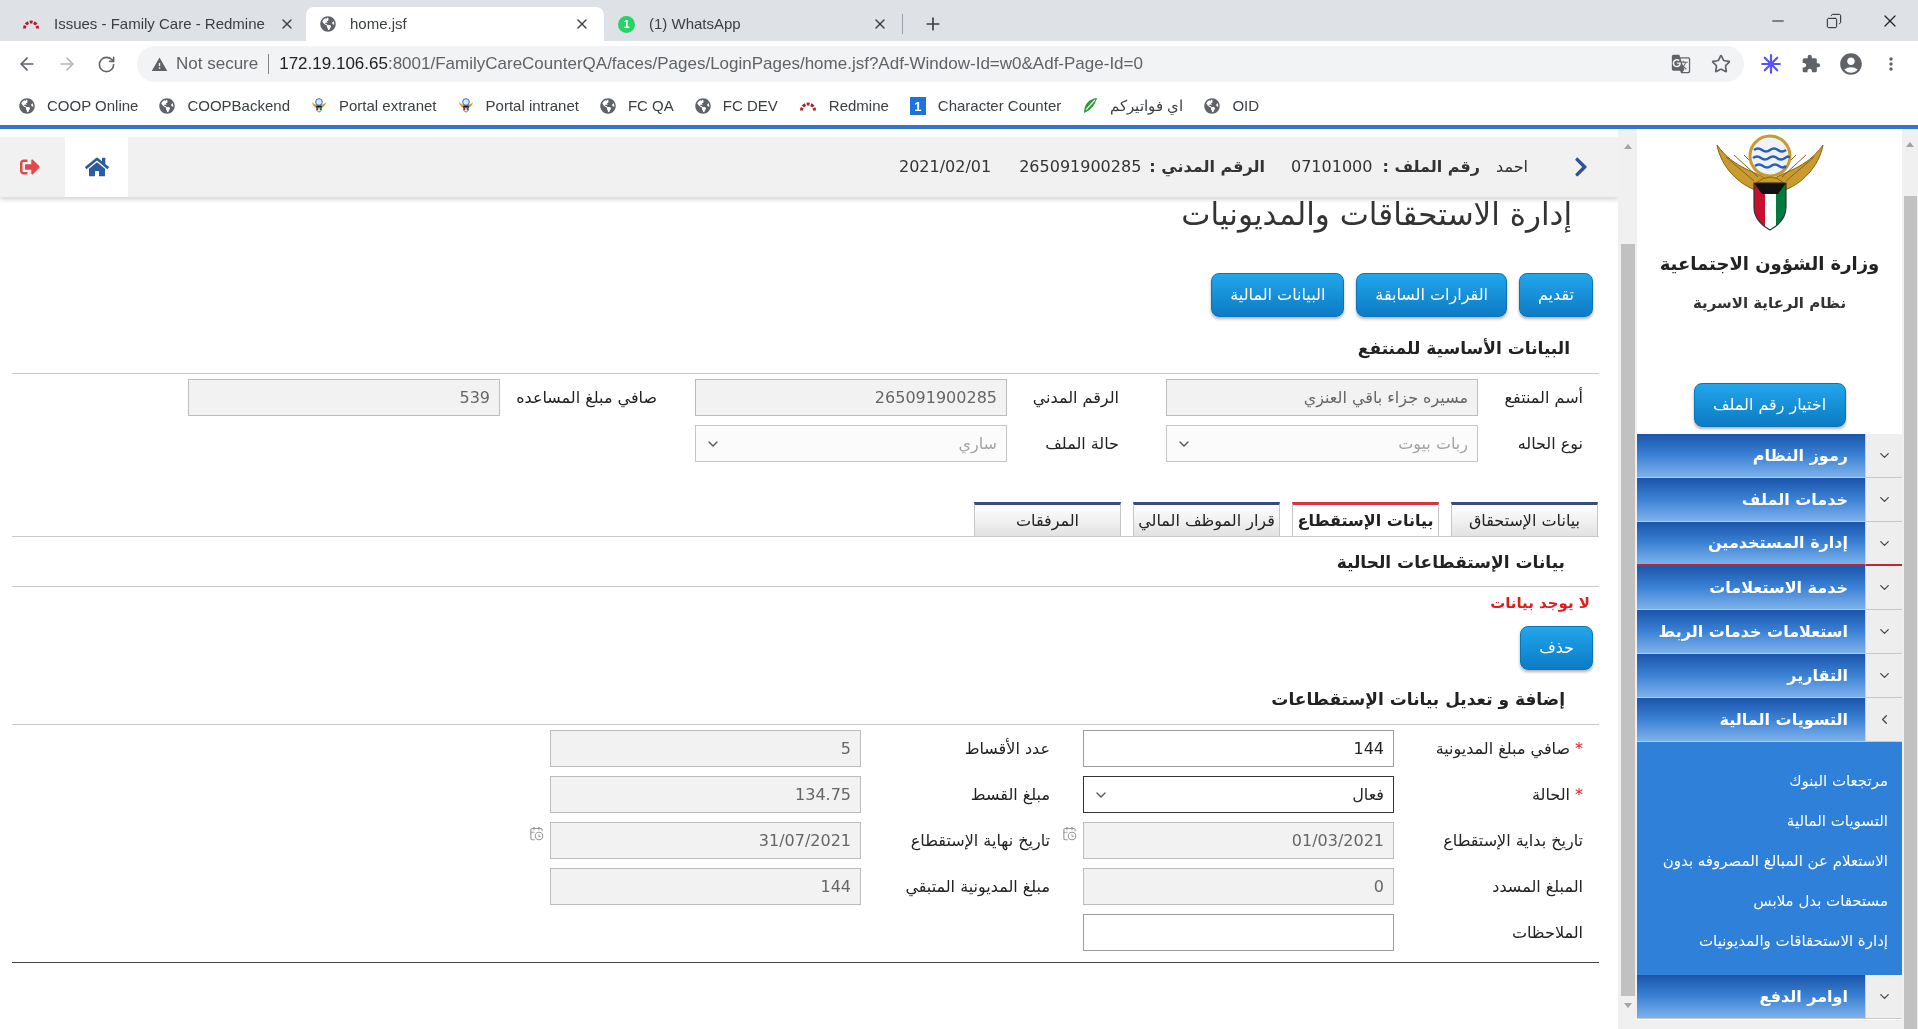 Image resolution: width=1918 pixels, height=1029 pixels. Describe the element at coordinates (1431, 295) in the screenshot. I see `action-button: القرارات السابقة` at that location.